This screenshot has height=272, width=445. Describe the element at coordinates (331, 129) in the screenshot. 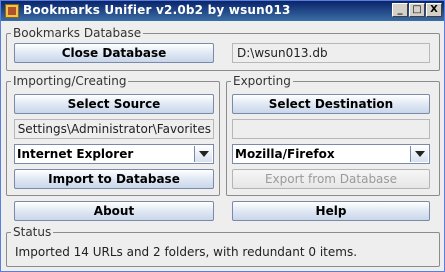

I see `destination-path-field` at that location.